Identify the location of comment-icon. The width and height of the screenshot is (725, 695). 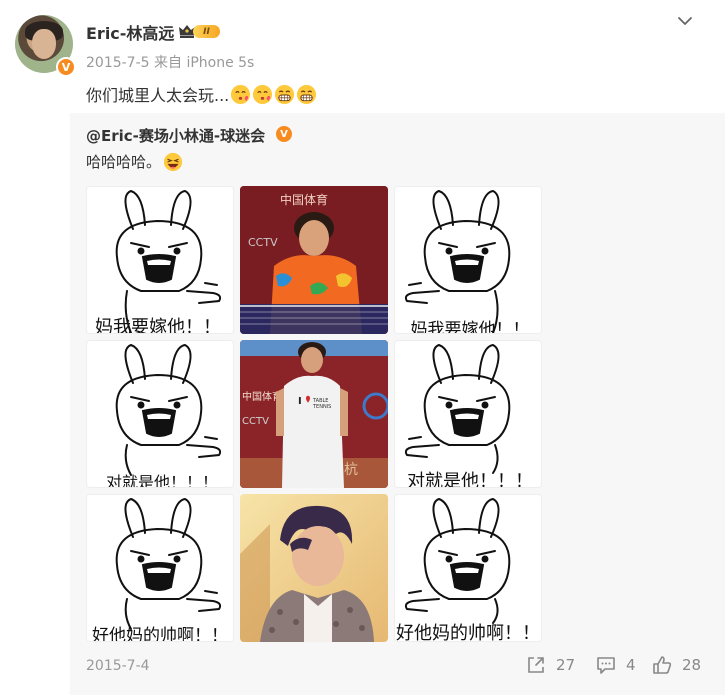
(606, 665).